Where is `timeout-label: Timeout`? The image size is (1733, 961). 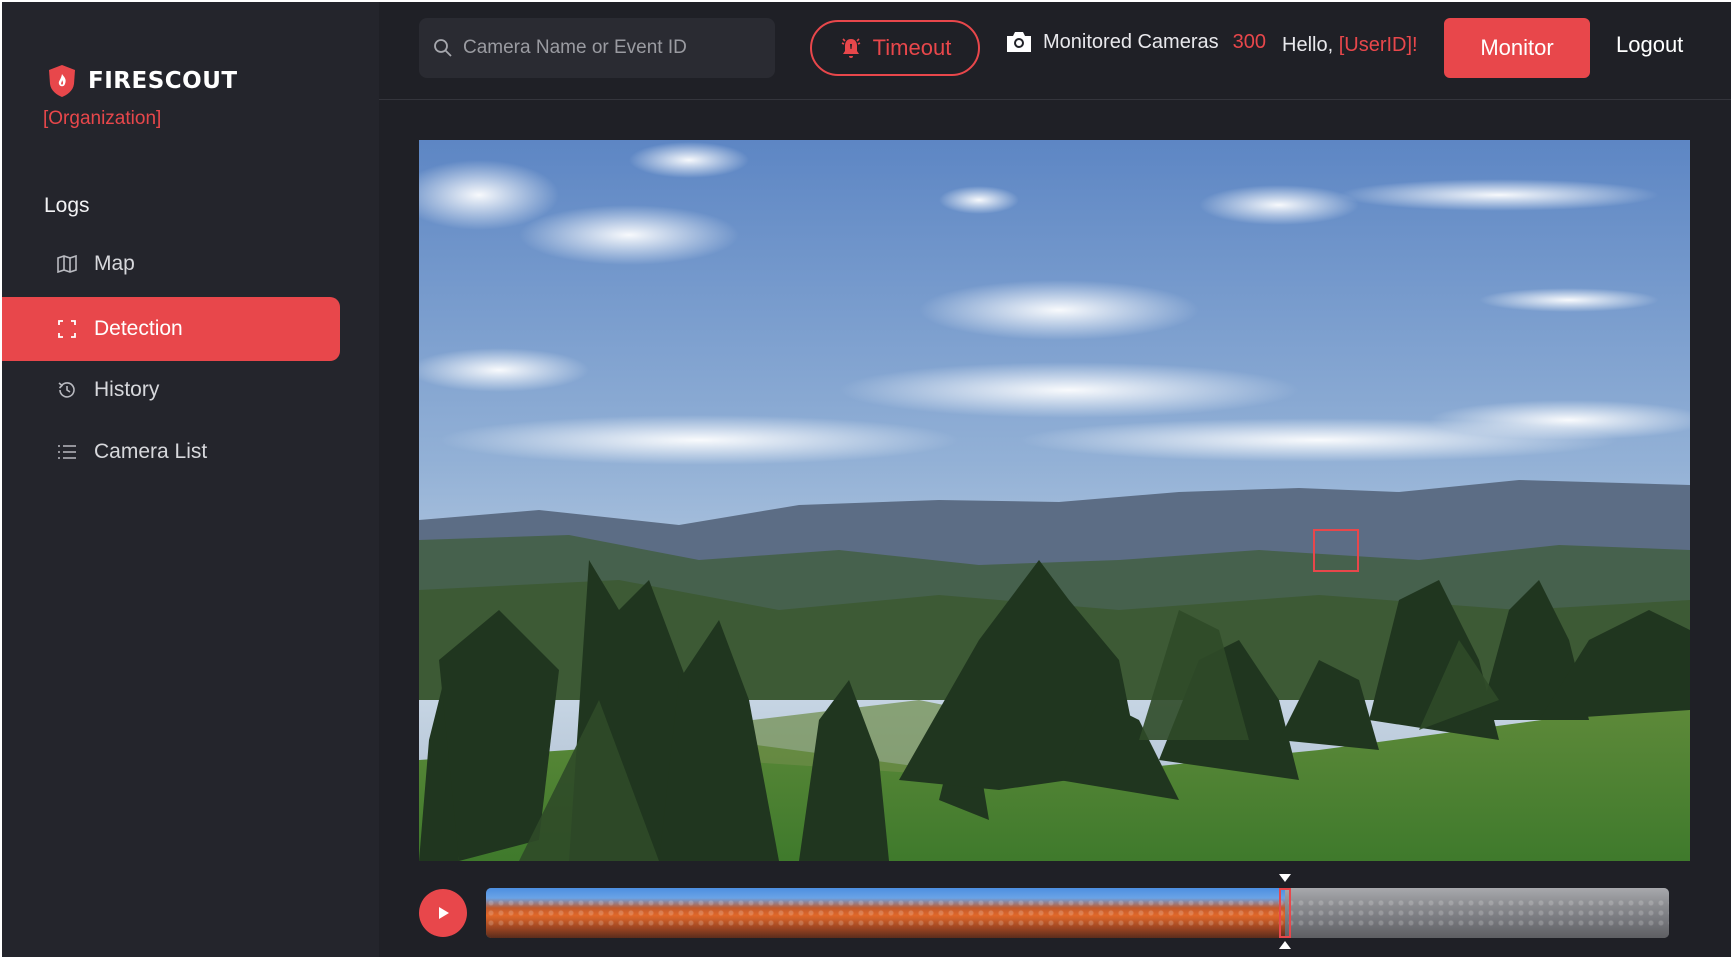
timeout-label: Timeout is located at coordinates (912, 47).